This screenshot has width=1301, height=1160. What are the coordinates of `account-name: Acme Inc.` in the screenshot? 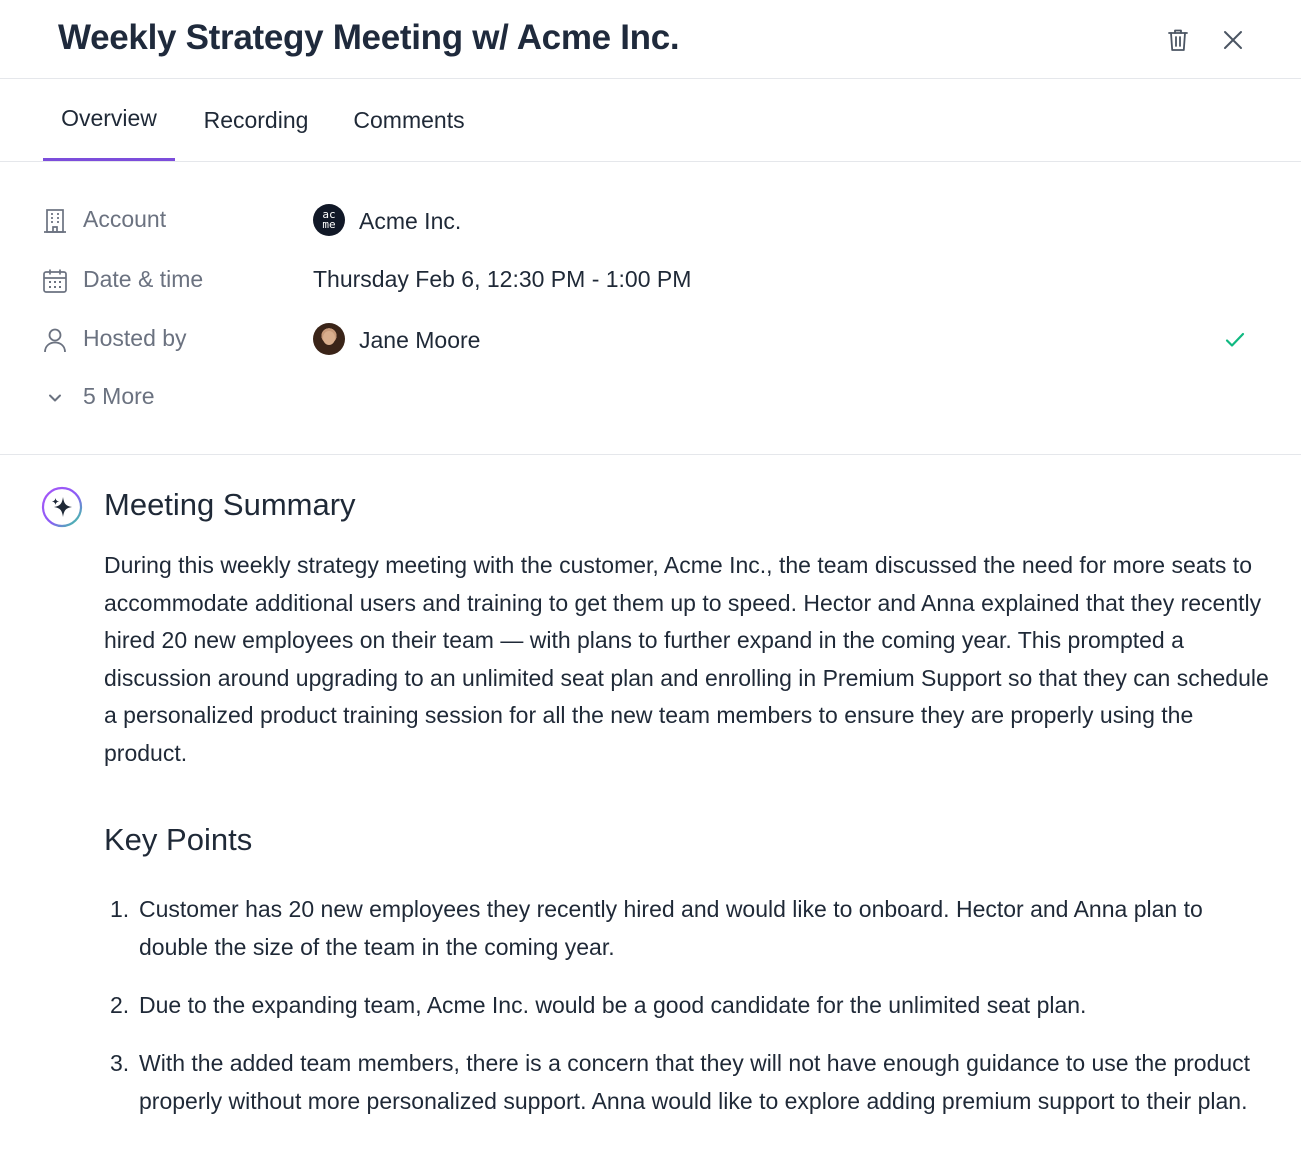 It's located at (410, 220).